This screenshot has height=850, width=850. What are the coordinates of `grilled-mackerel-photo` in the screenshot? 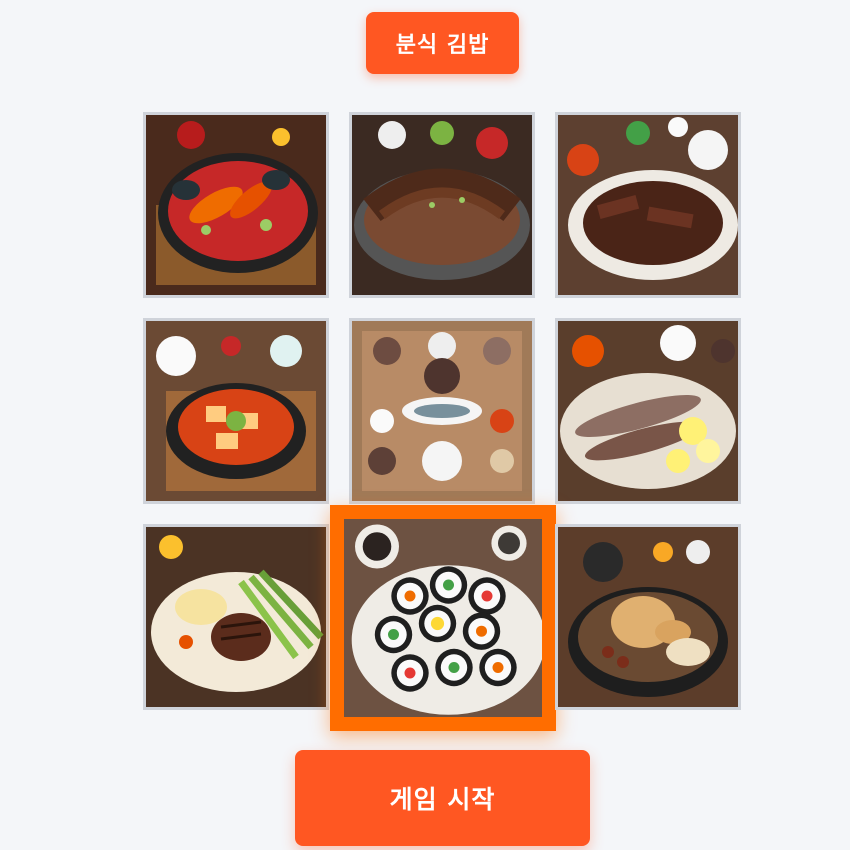 It's located at (648, 411).